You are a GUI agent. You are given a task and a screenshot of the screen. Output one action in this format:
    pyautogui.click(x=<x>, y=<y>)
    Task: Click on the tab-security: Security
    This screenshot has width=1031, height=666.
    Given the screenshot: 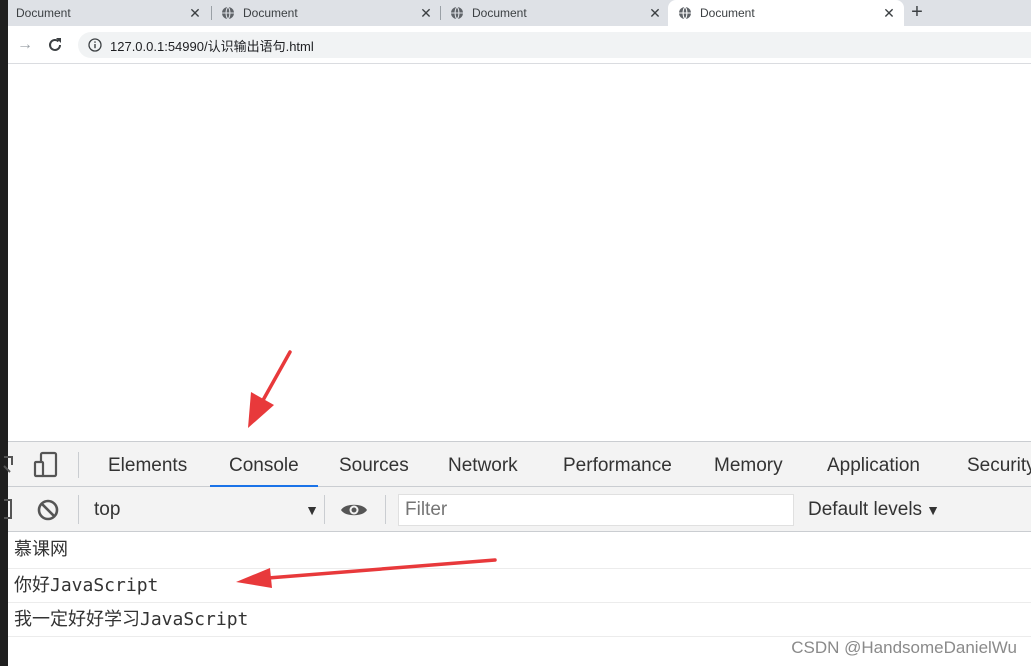 What is the action you would take?
    pyautogui.click(x=999, y=464)
    